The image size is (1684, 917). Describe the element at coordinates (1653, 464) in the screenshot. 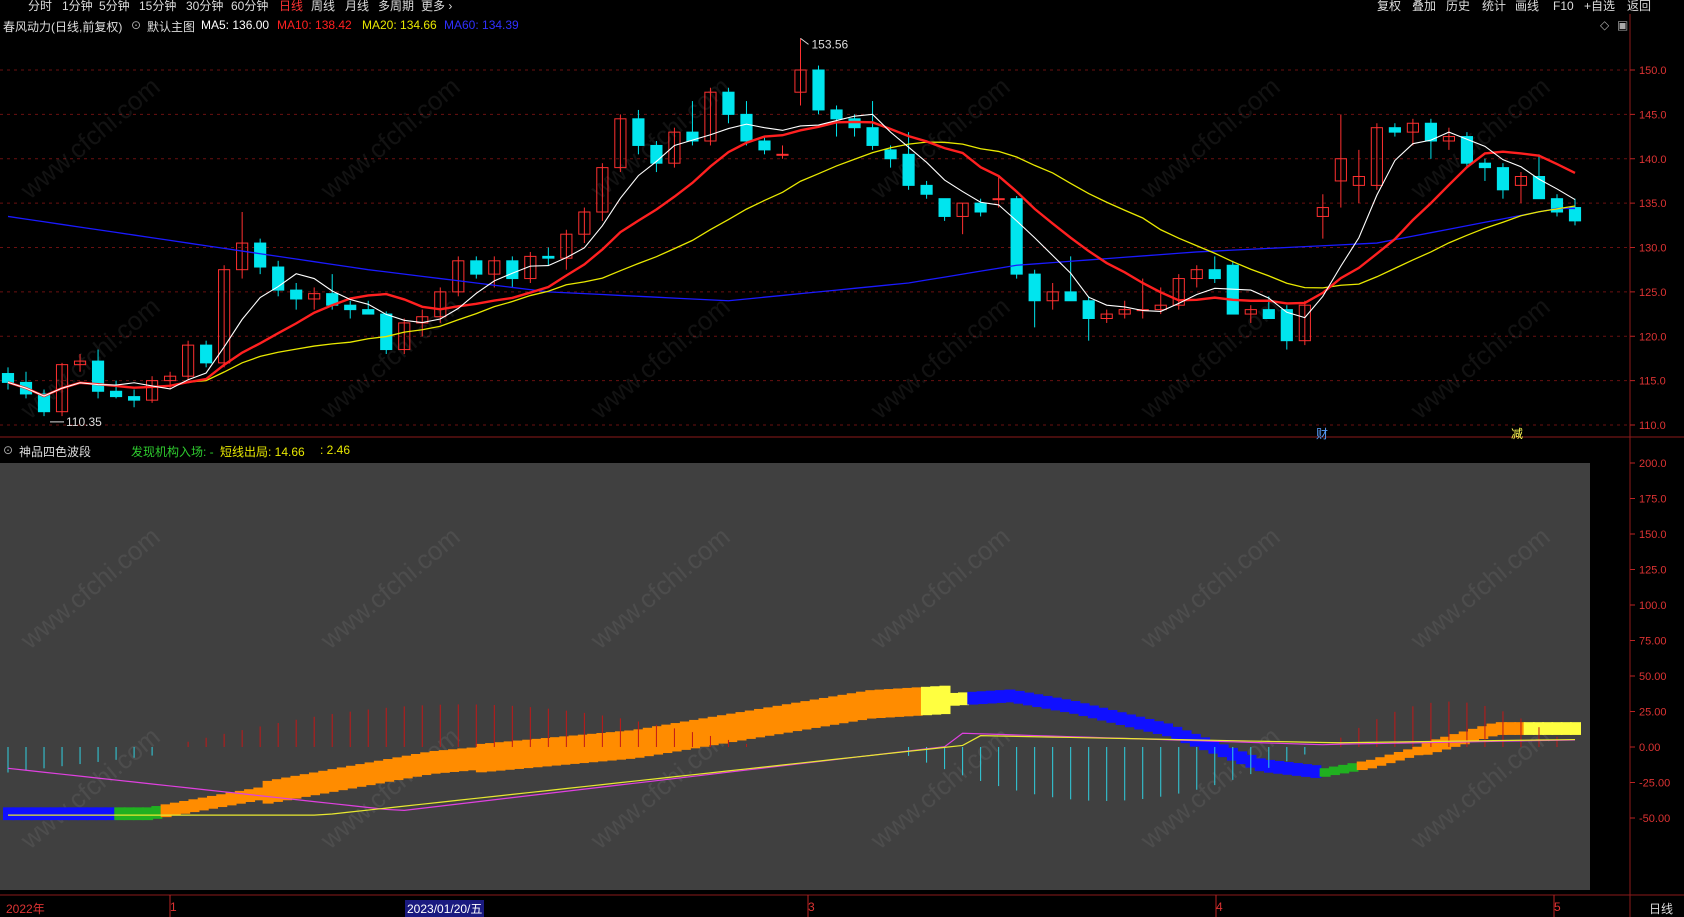

I see `sub-ytick-label: 200.0` at that location.